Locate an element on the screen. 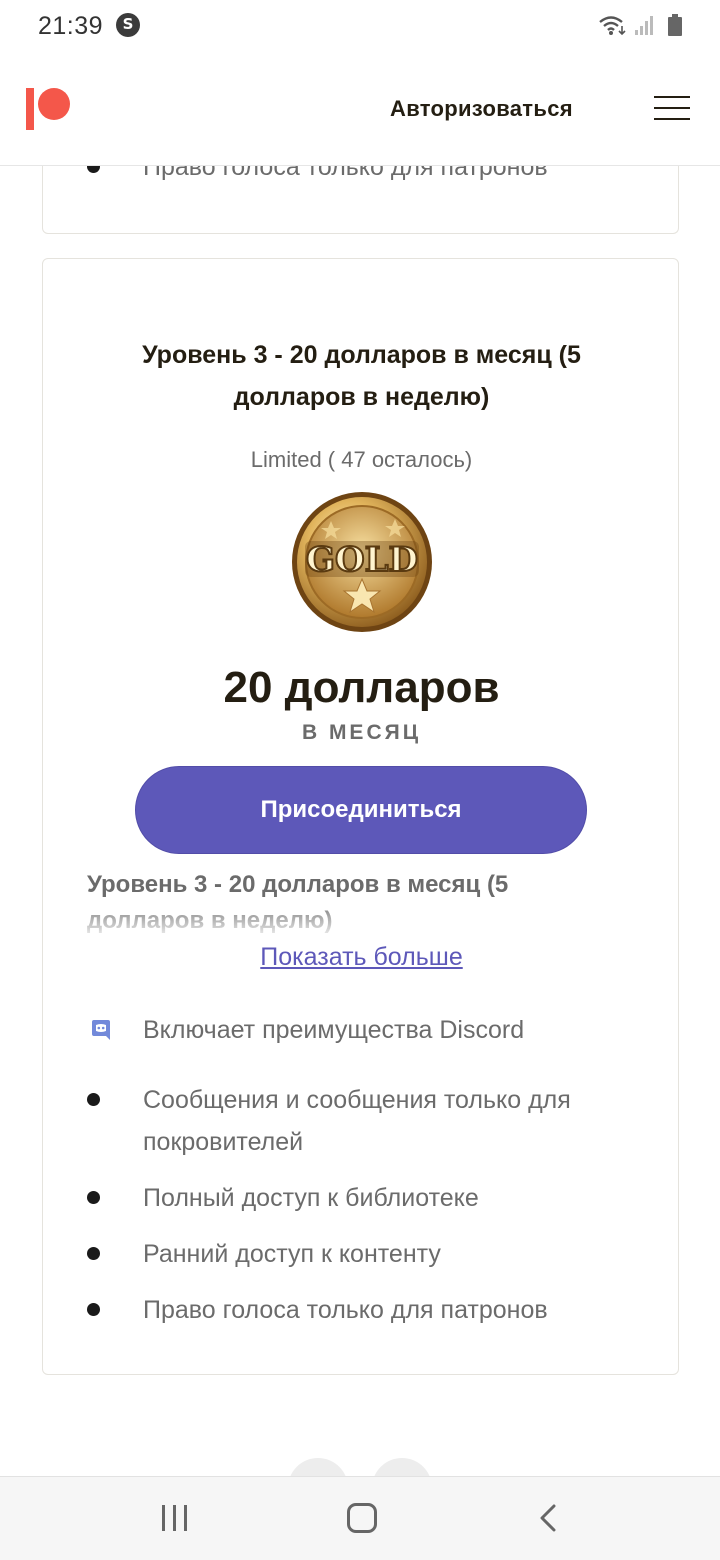 Image resolution: width=720 pixels, height=1560 pixels. patreon-logo is located at coordinates (49, 109).